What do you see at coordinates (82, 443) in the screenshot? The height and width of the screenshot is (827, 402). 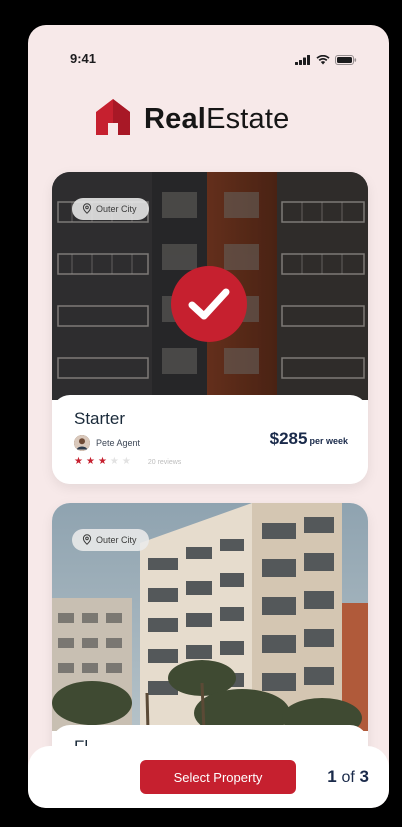 I see `avatar` at bounding box center [82, 443].